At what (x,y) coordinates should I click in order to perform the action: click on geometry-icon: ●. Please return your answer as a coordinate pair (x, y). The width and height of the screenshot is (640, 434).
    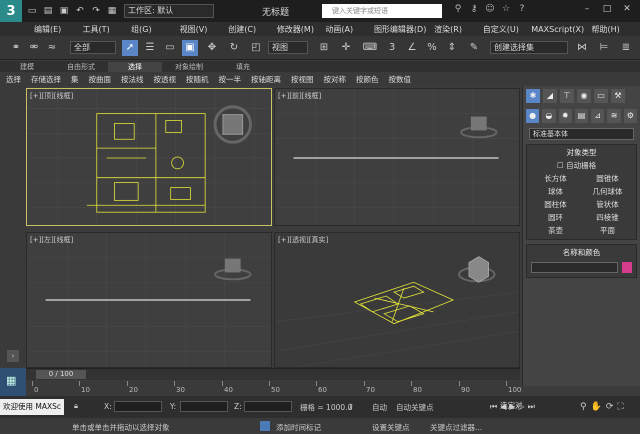
    Looking at the image, I should click on (533, 116).